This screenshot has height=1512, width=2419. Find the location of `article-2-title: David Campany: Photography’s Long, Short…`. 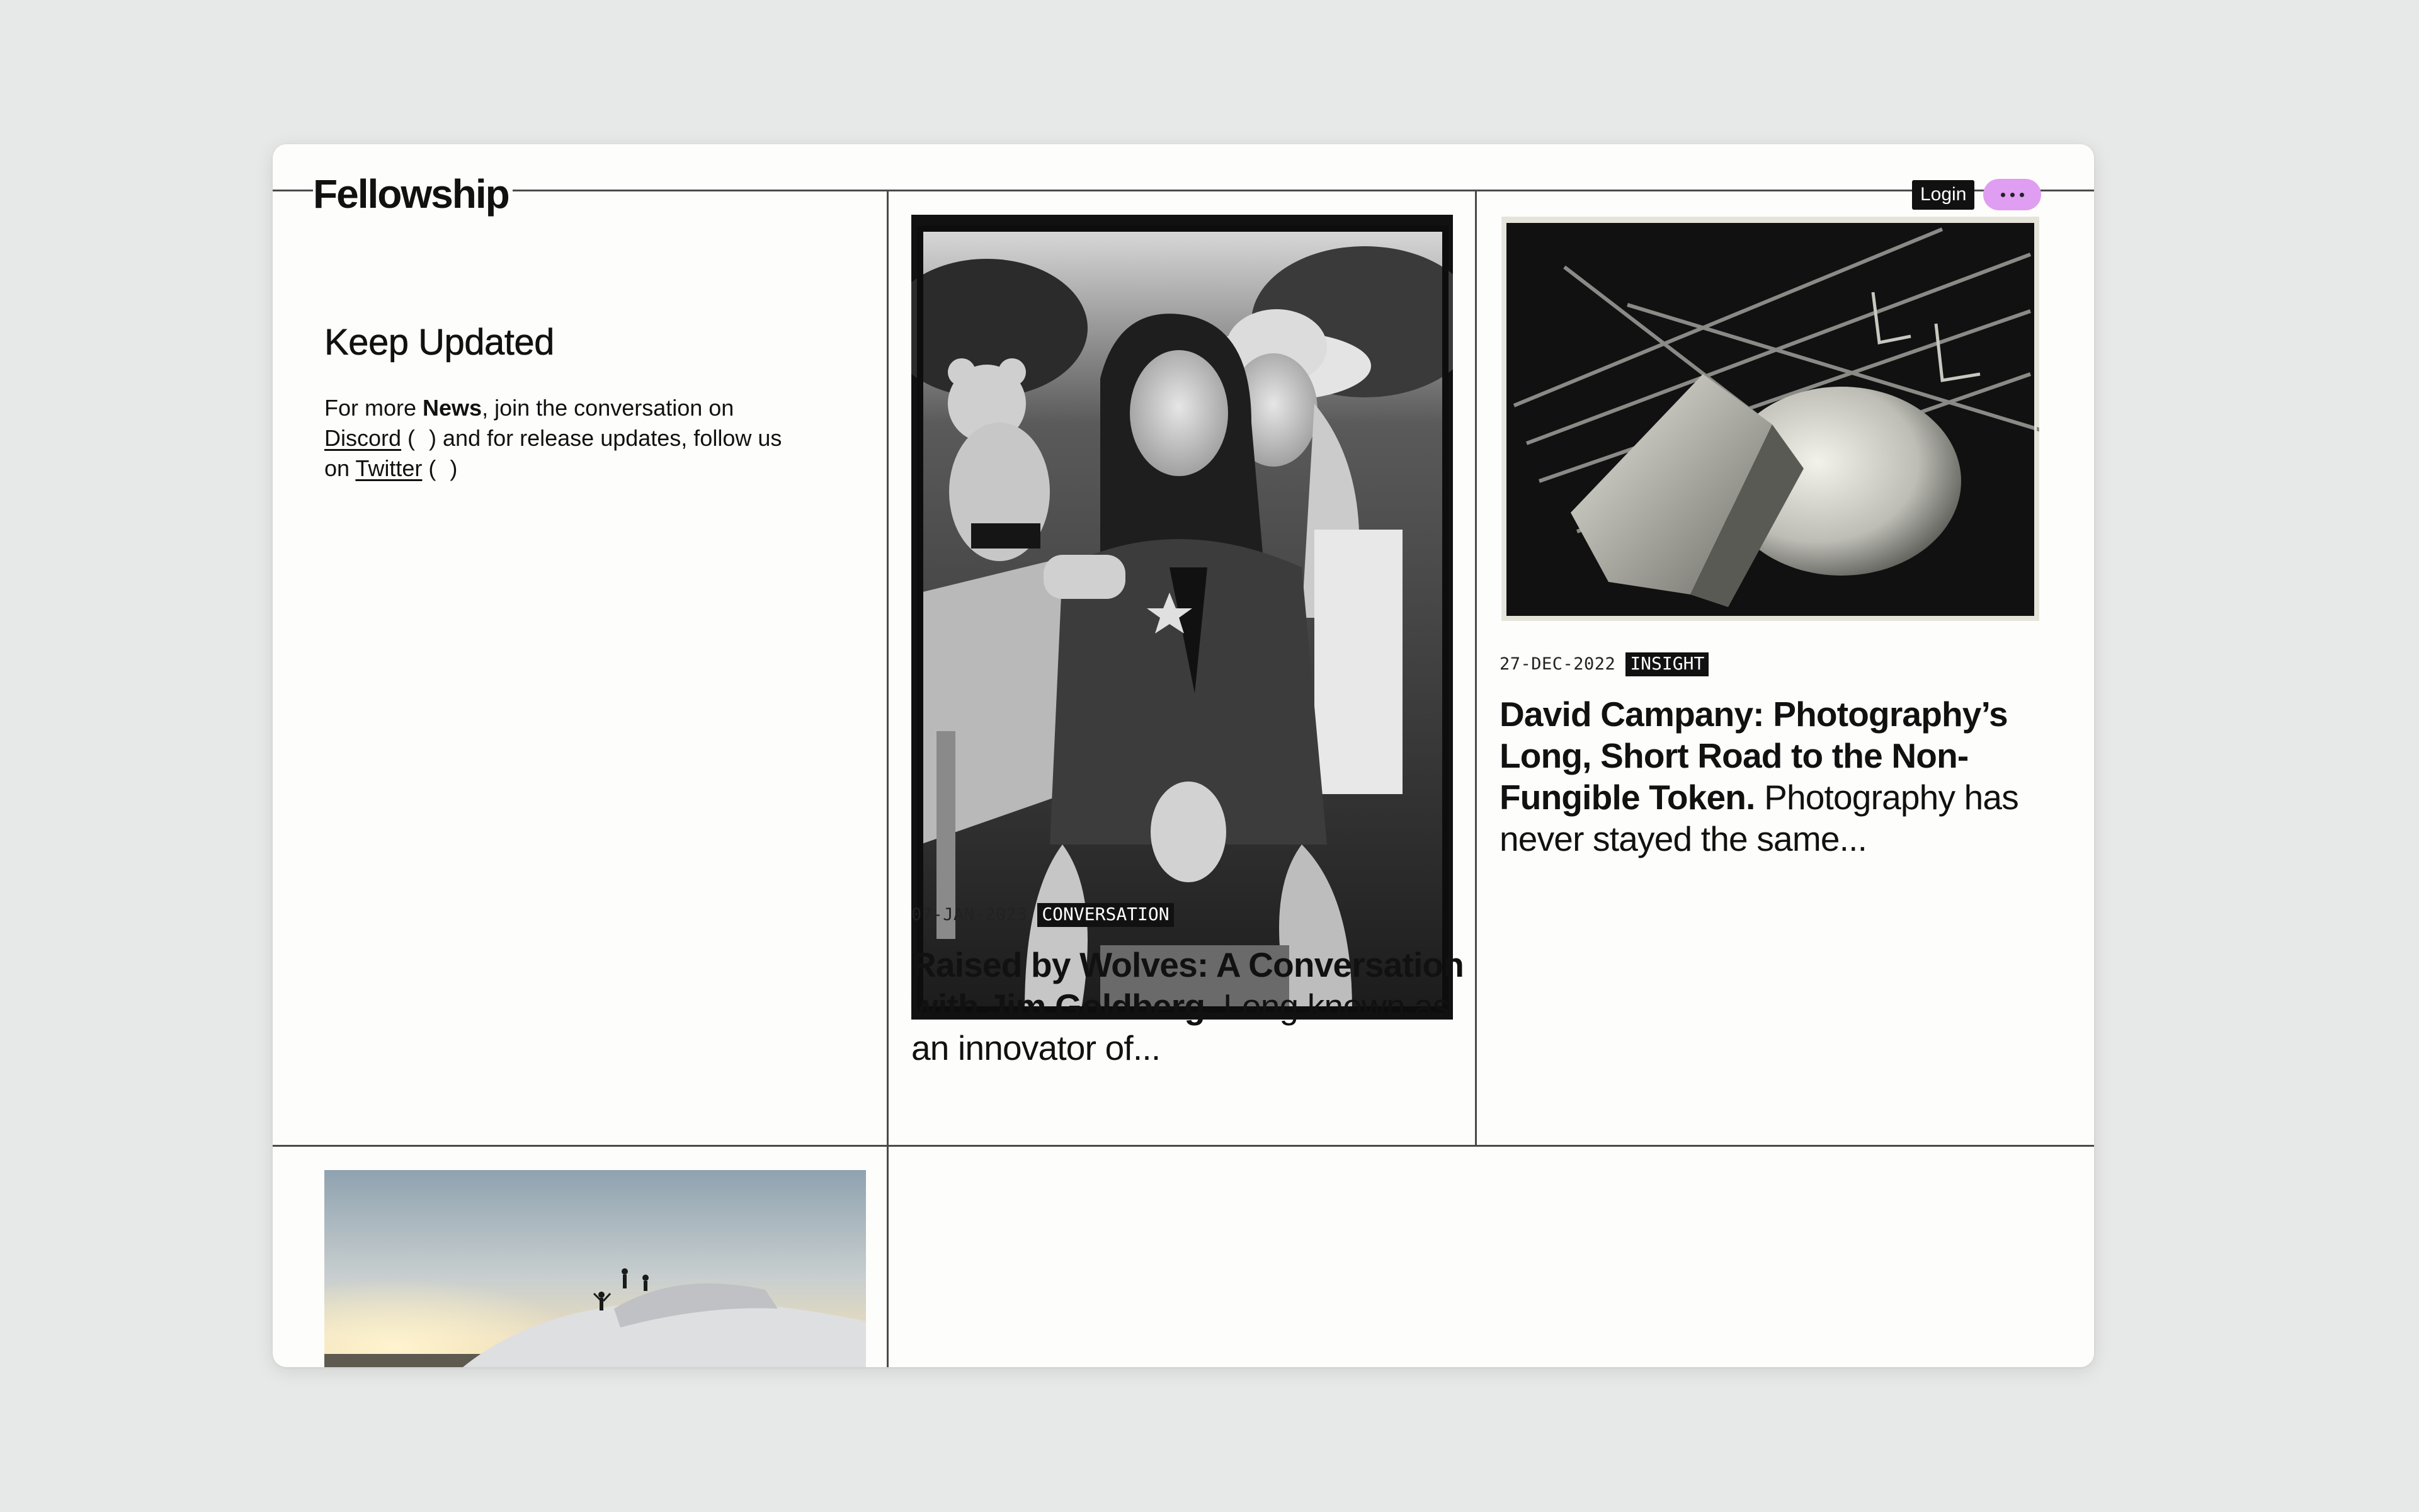

article-2-title: David Campany: Photography’s Long, Short… is located at coordinates (1777, 777).